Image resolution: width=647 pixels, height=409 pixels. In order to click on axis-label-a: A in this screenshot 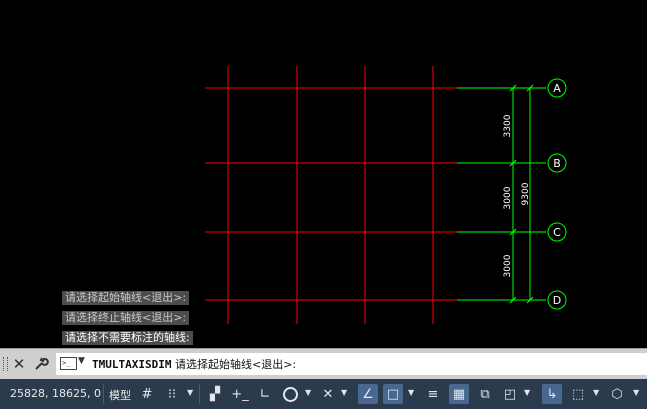, I will do `click(557, 88)`.